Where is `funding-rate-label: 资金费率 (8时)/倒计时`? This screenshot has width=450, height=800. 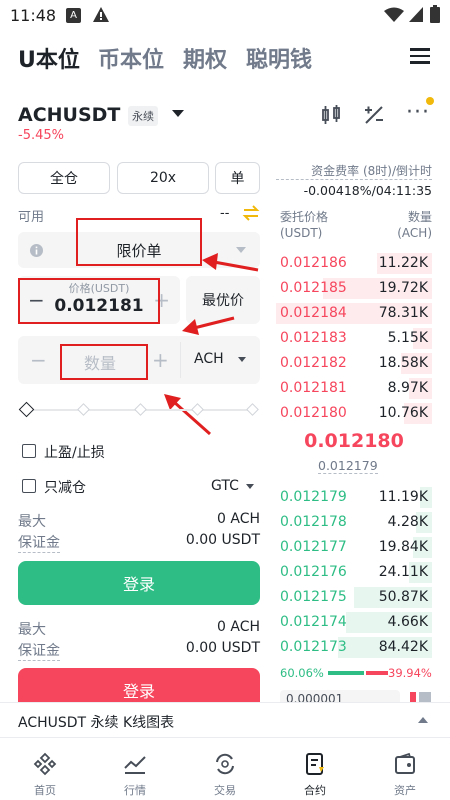
funding-rate-label: 资金费率 (8时)/倒计时 is located at coordinates (354, 171).